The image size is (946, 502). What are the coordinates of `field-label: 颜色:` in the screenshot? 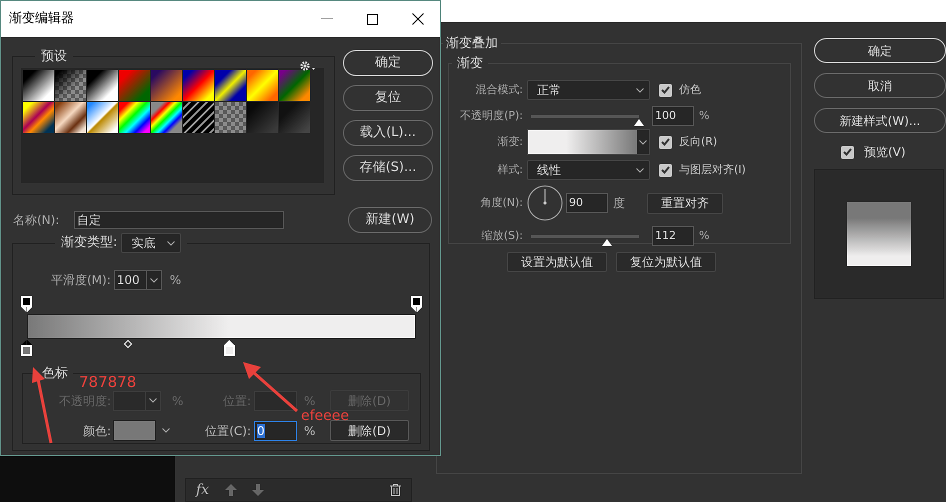 It's located at (97, 431).